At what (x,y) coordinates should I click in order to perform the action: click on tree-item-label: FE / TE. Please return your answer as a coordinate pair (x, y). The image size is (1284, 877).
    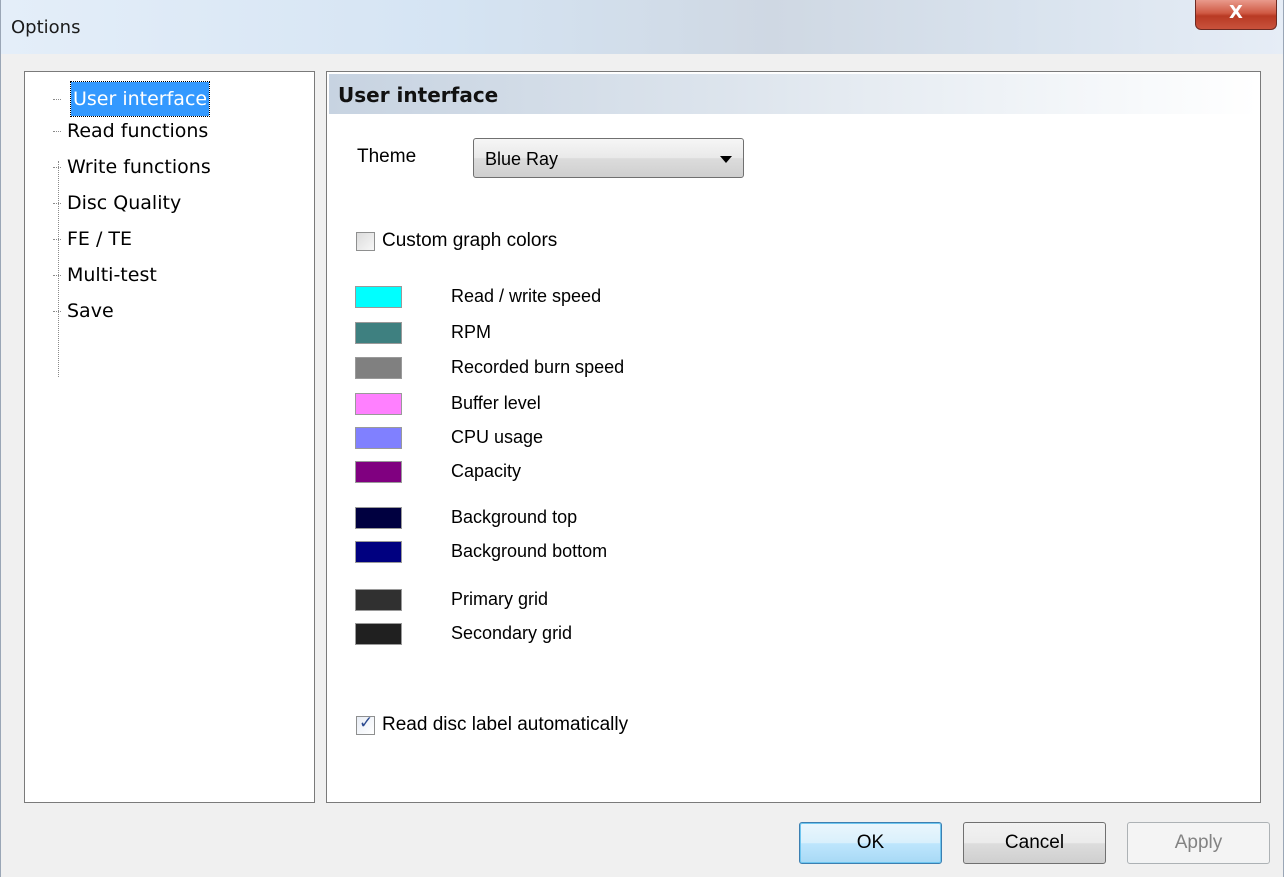
    Looking at the image, I should click on (100, 239).